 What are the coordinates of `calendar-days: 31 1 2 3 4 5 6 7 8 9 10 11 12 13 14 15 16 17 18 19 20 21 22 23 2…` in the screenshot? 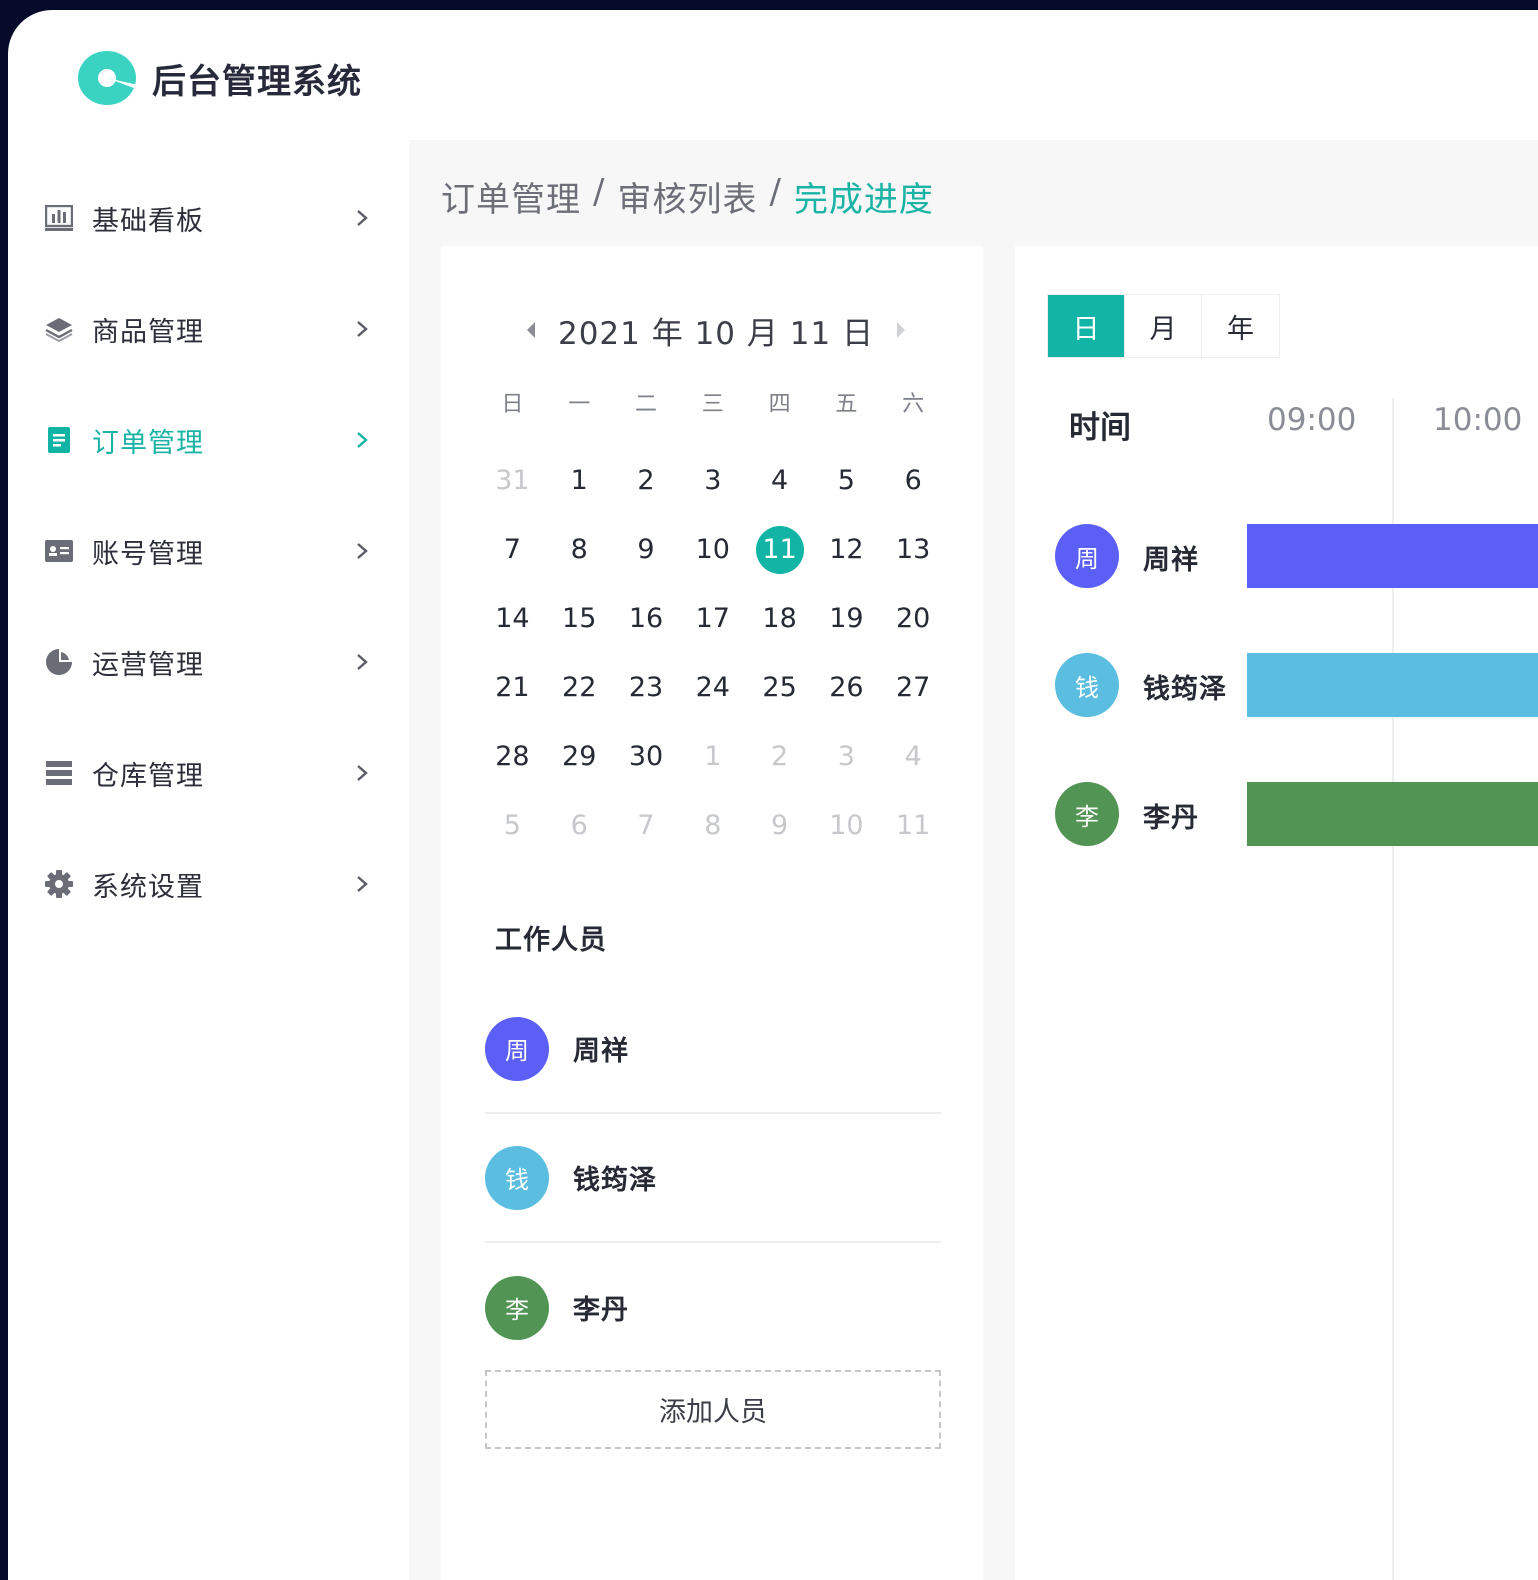 It's located at (713, 653).